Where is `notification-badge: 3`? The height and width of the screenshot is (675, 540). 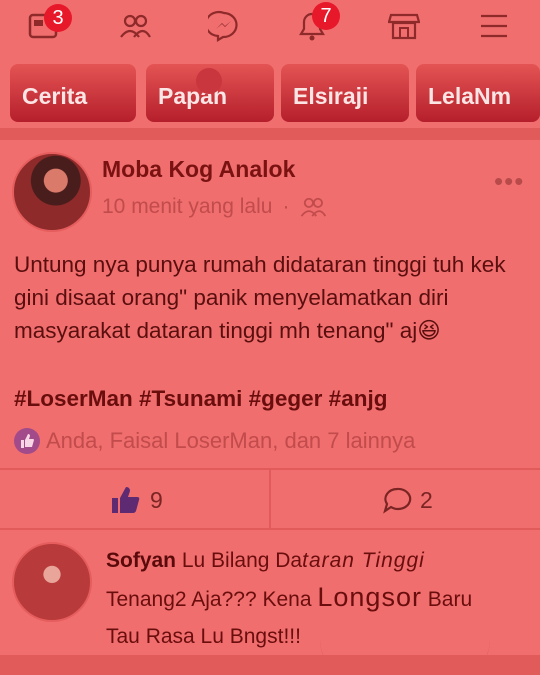 notification-badge: 3 is located at coordinates (58, 18).